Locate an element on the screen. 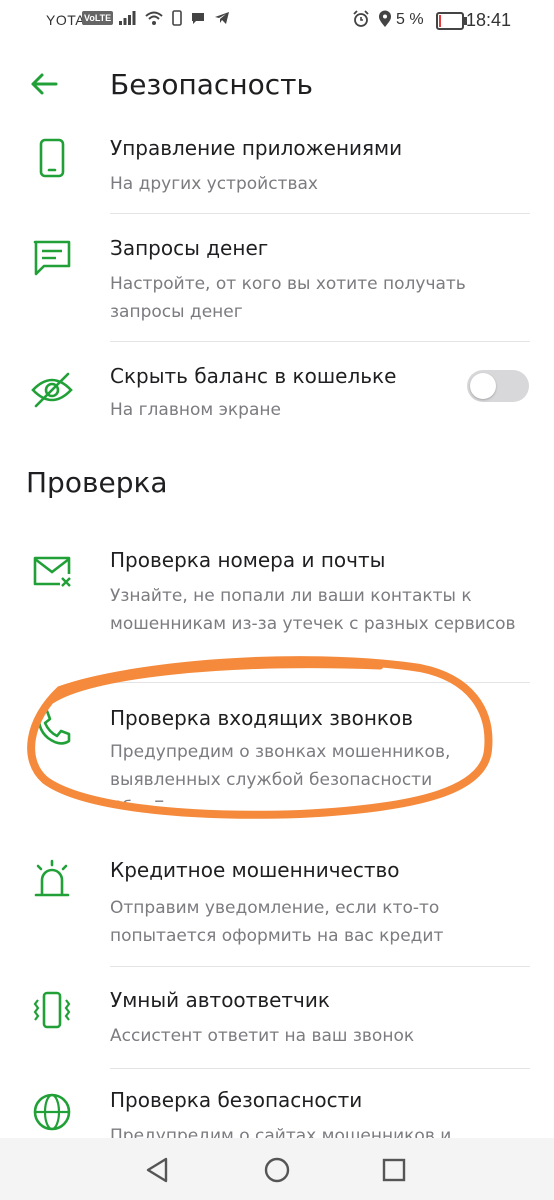  device-icon is located at coordinates (177, 18).